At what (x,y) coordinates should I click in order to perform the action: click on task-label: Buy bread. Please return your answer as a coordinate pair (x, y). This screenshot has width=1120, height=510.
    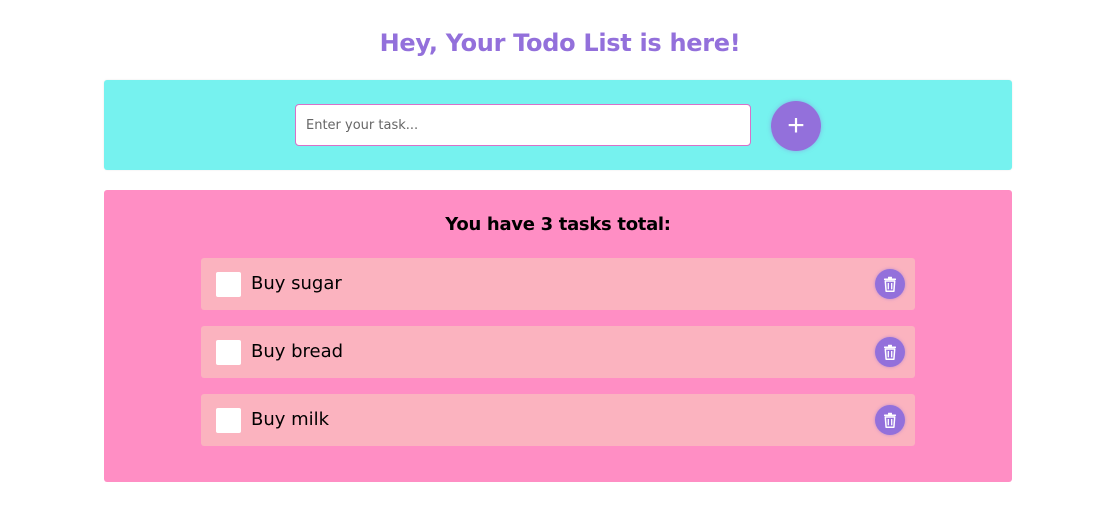
    Looking at the image, I should click on (297, 351).